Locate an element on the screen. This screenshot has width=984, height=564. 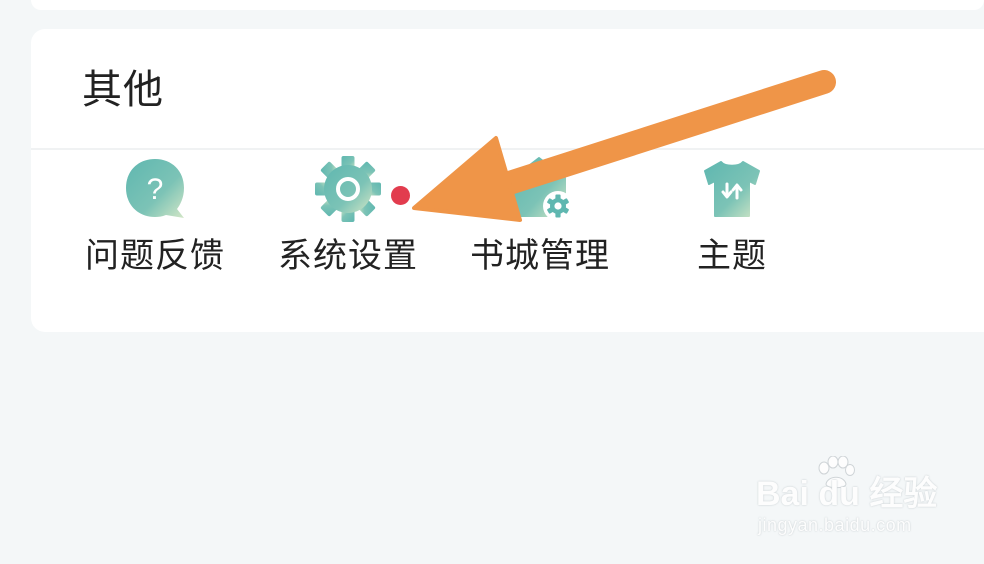
menu-item-label: 问题反馈 is located at coordinates (155, 256).